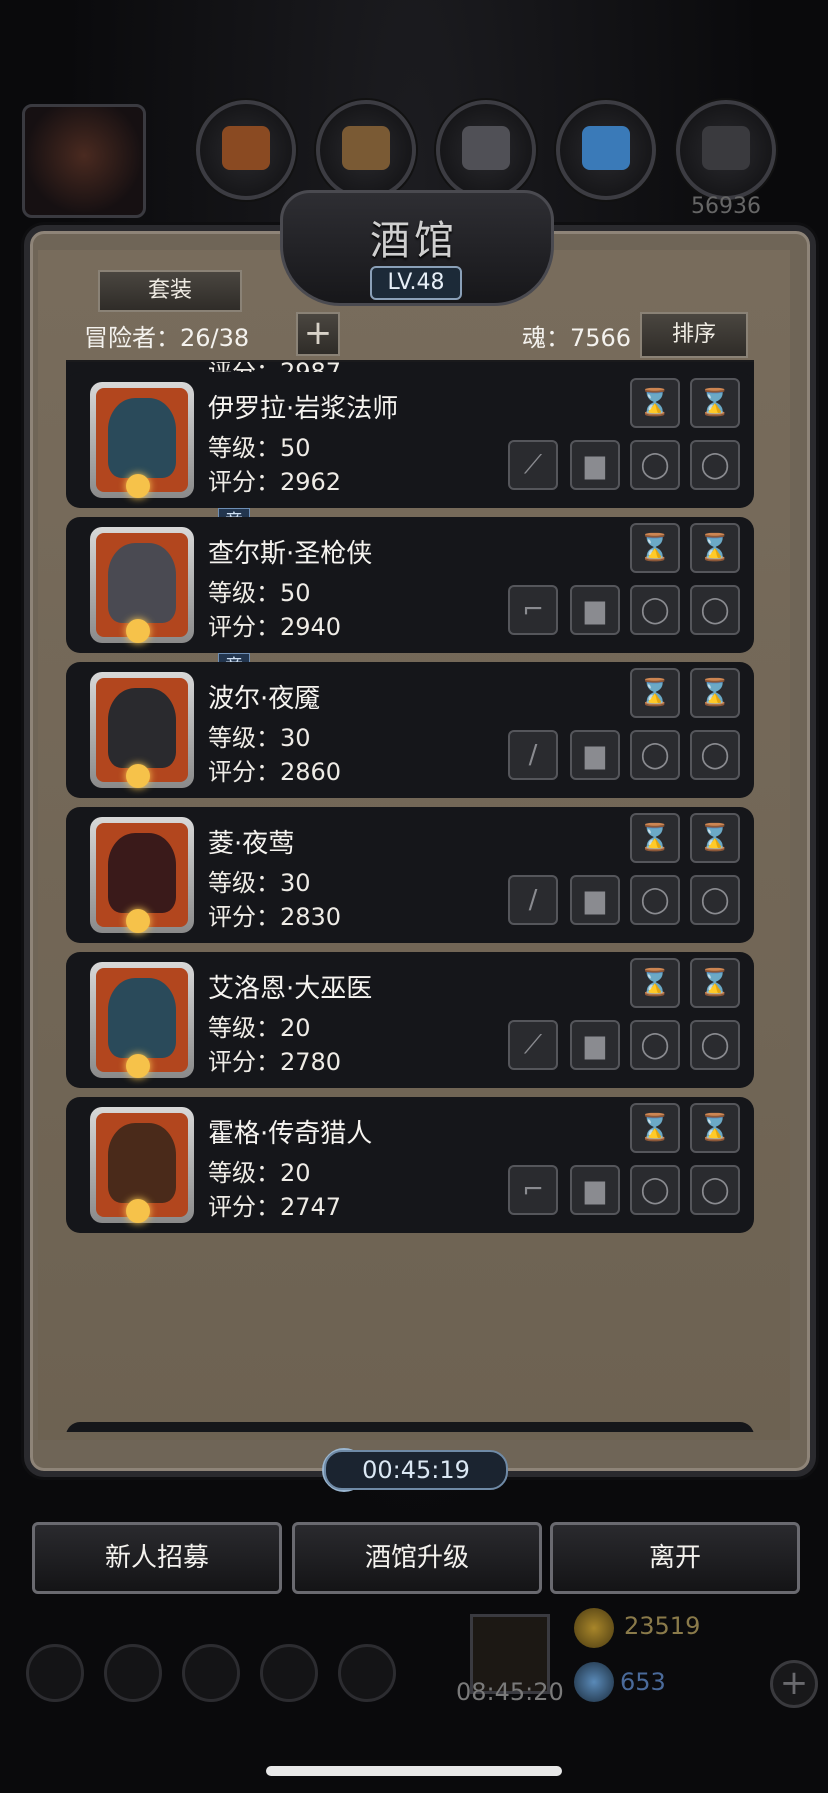  Describe the element at coordinates (289, 1673) in the screenshot. I see `mail-icon` at that location.